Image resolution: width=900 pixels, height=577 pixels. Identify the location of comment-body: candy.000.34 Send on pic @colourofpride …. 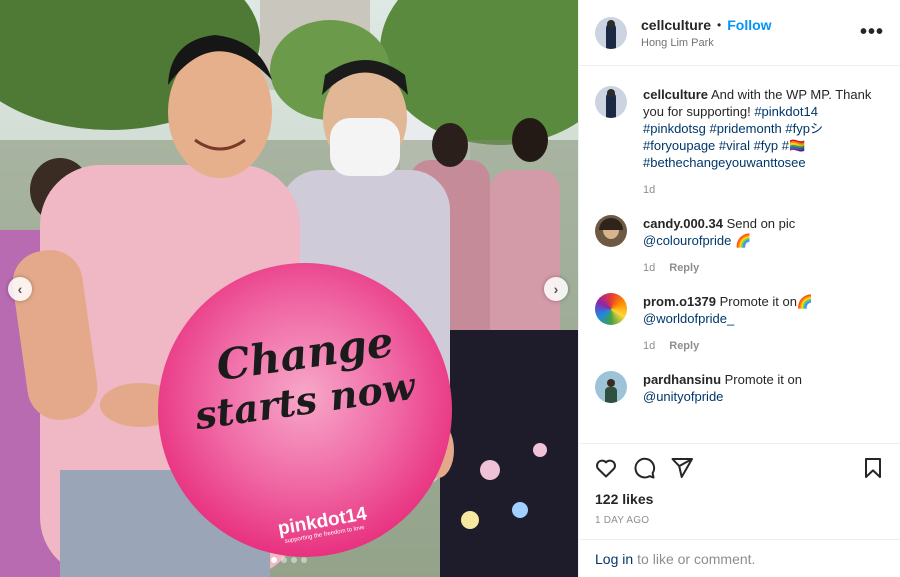
(763, 246).